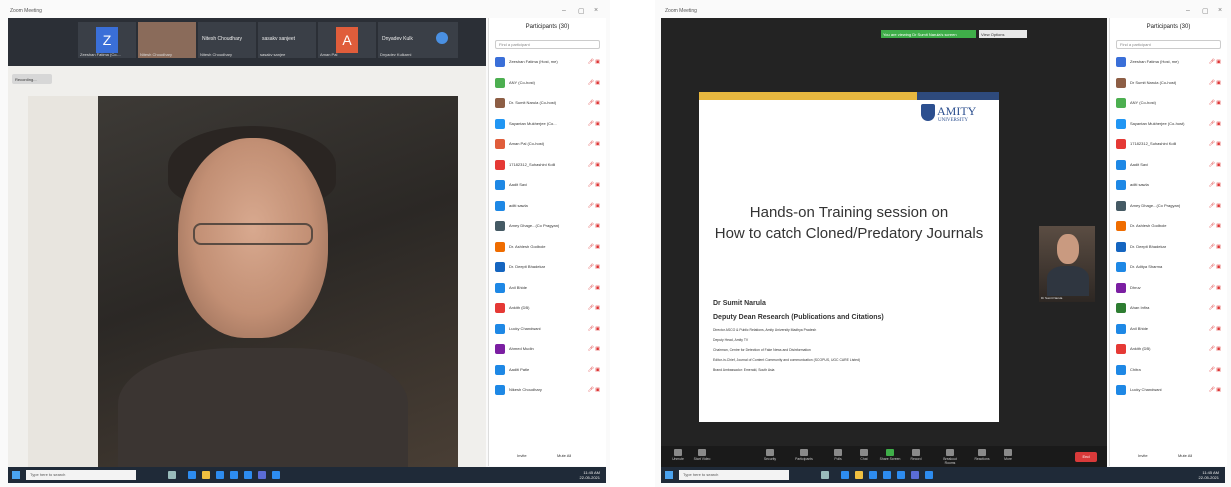 This screenshot has width=1231, height=487. I want to click on end-meeting-button: End, so click(1086, 457).